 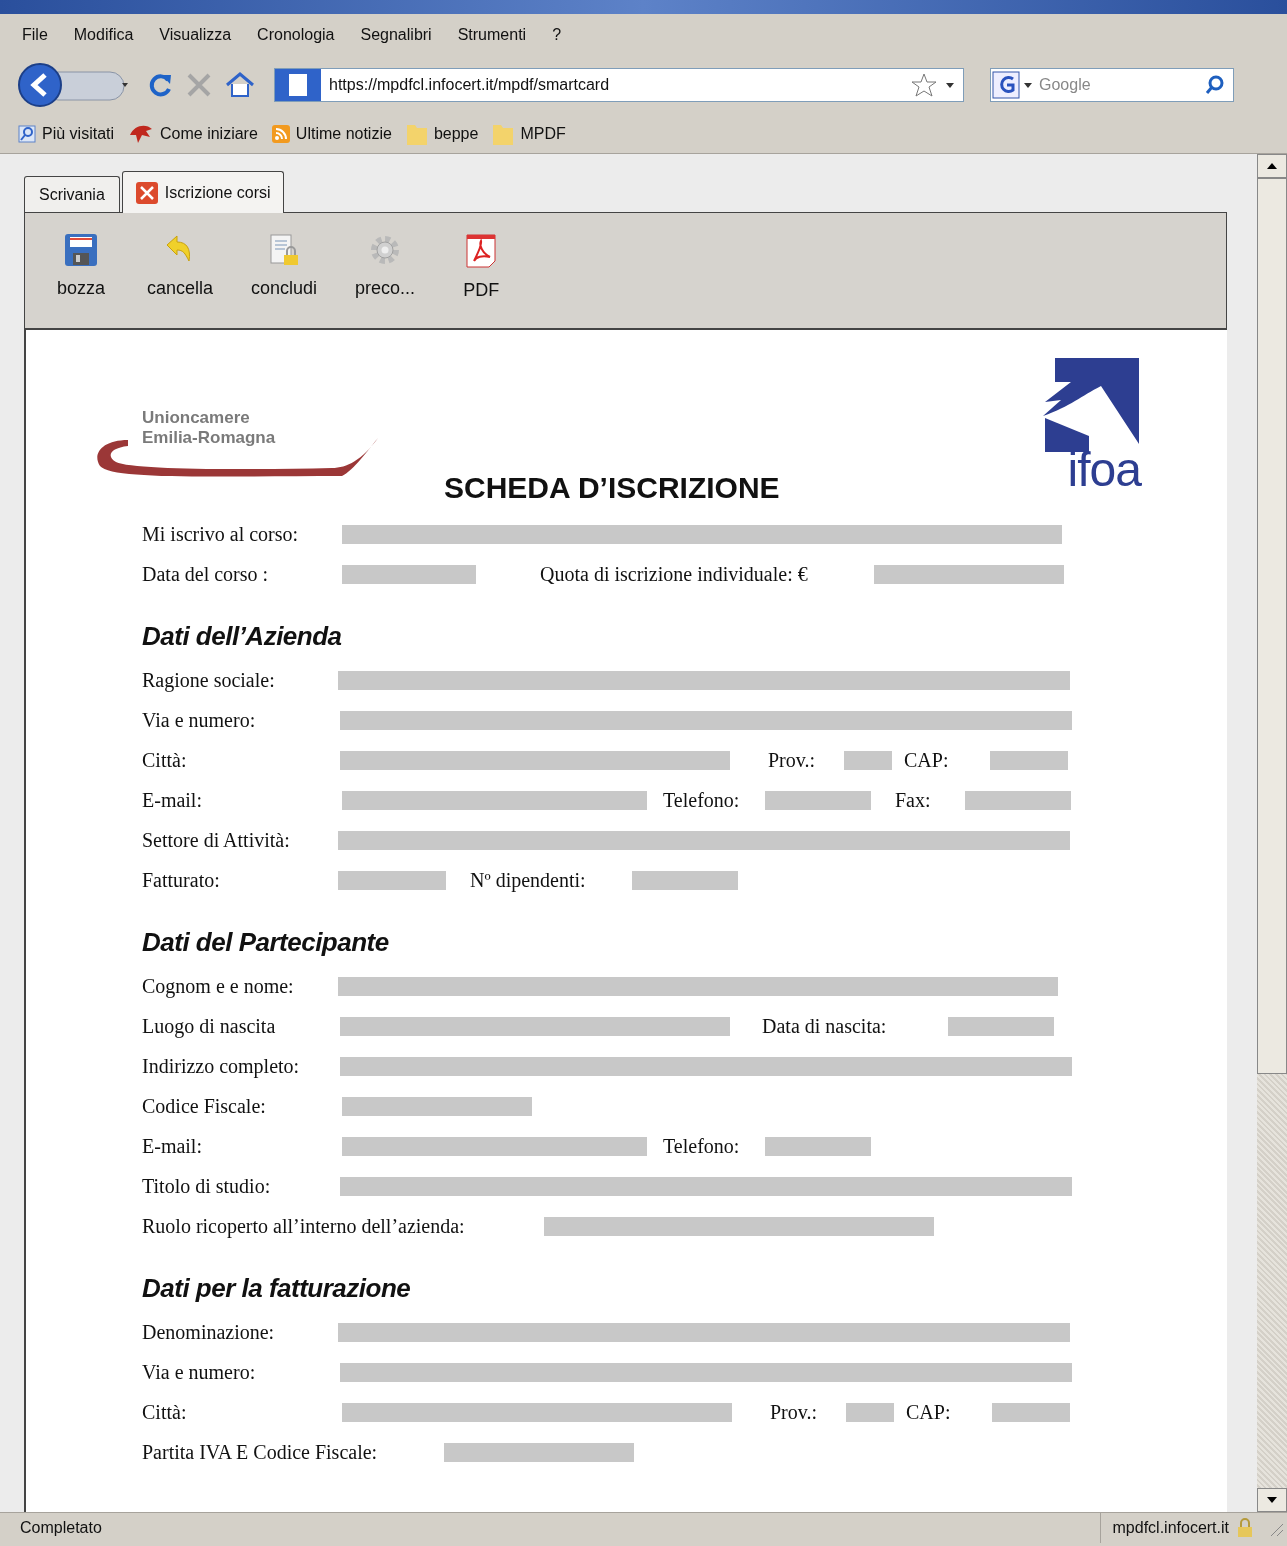 I want to click on scroll-down-icon, so click(x=1272, y=1500).